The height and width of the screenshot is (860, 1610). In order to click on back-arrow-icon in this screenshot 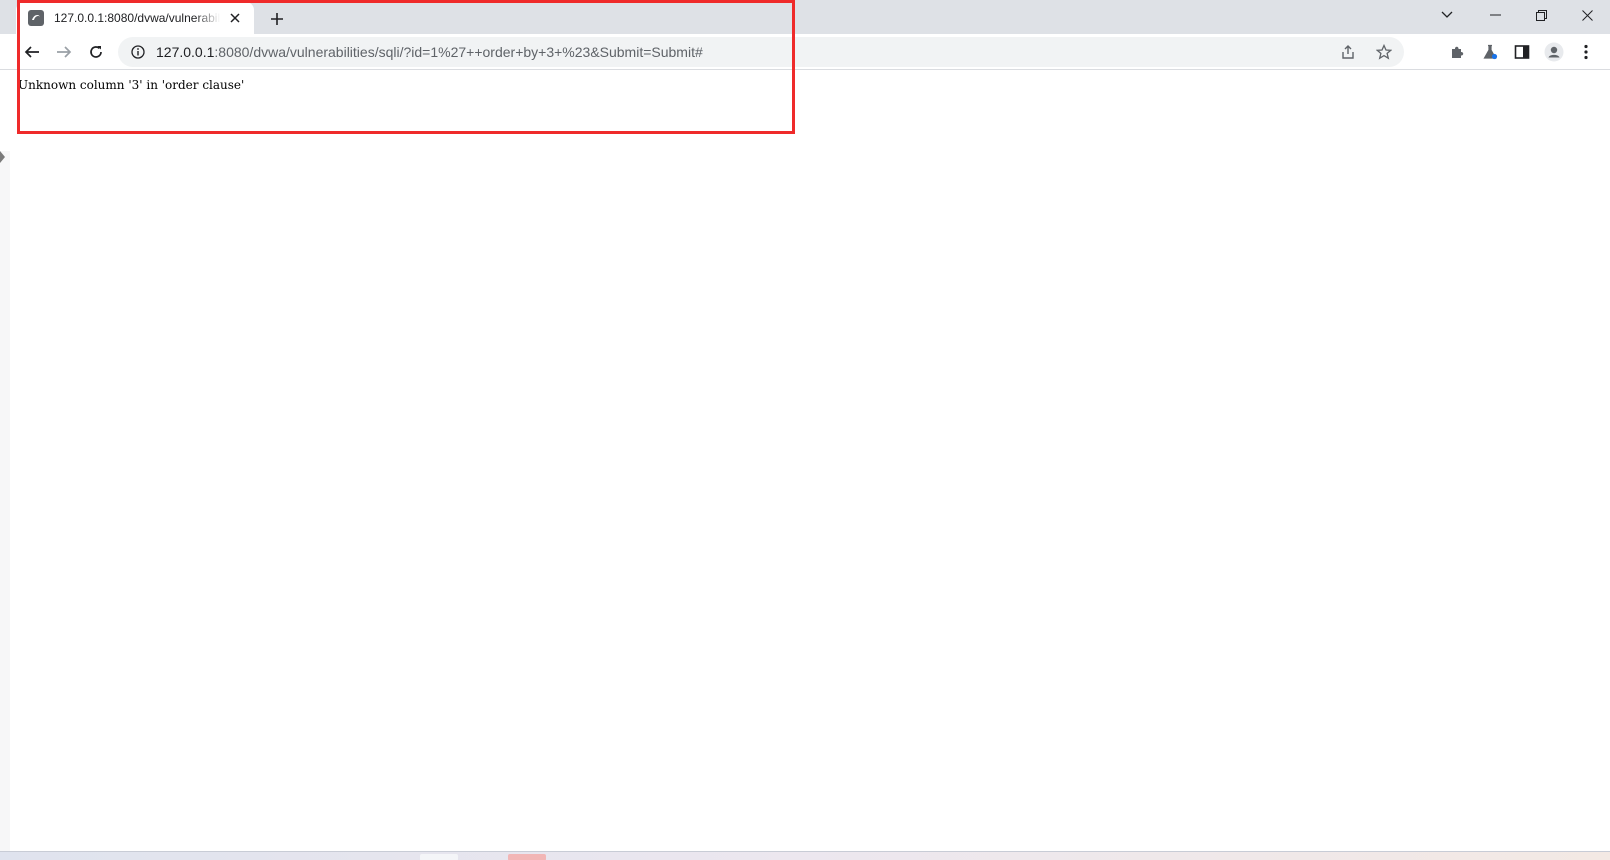, I will do `click(31, 52)`.